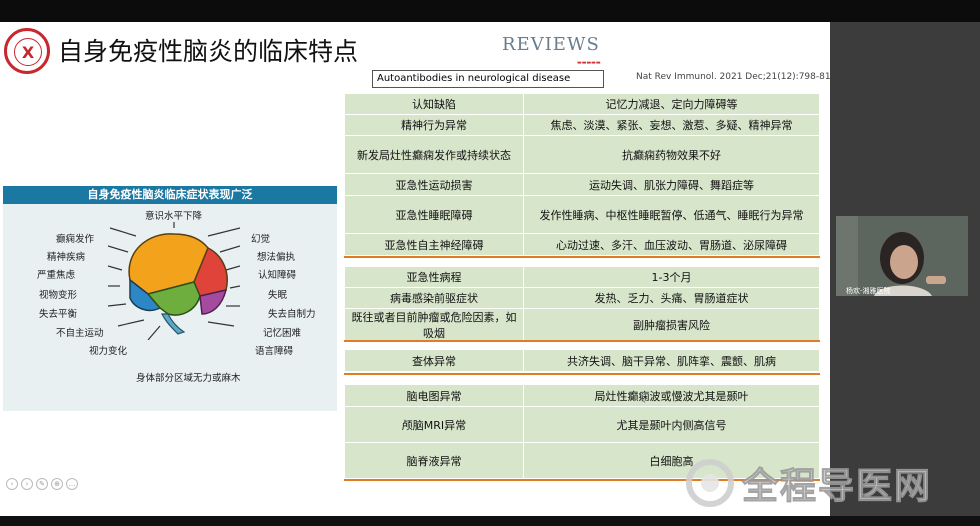  What do you see at coordinates (643, 401) in the screenshot?
I see `mouse-cursor-icon: ↖` at bounding box center [643, 401].